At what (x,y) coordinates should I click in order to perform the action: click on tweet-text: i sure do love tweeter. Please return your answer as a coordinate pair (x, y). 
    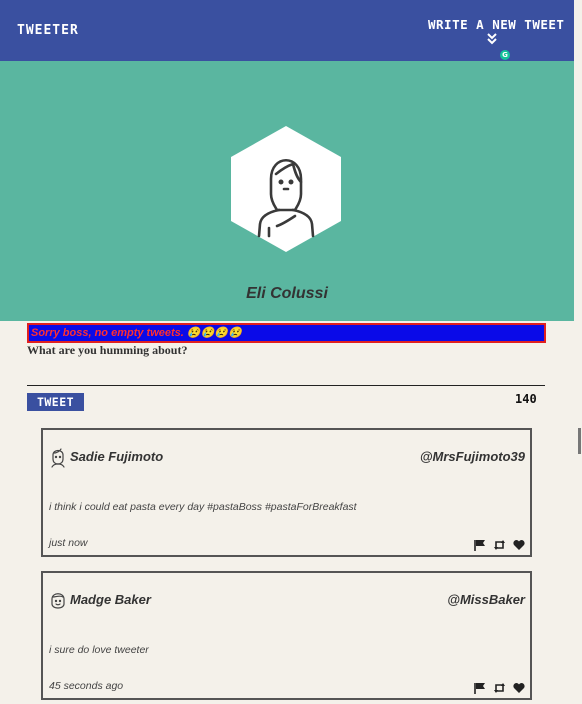
    Looking at the image, I should click on (99, 650).